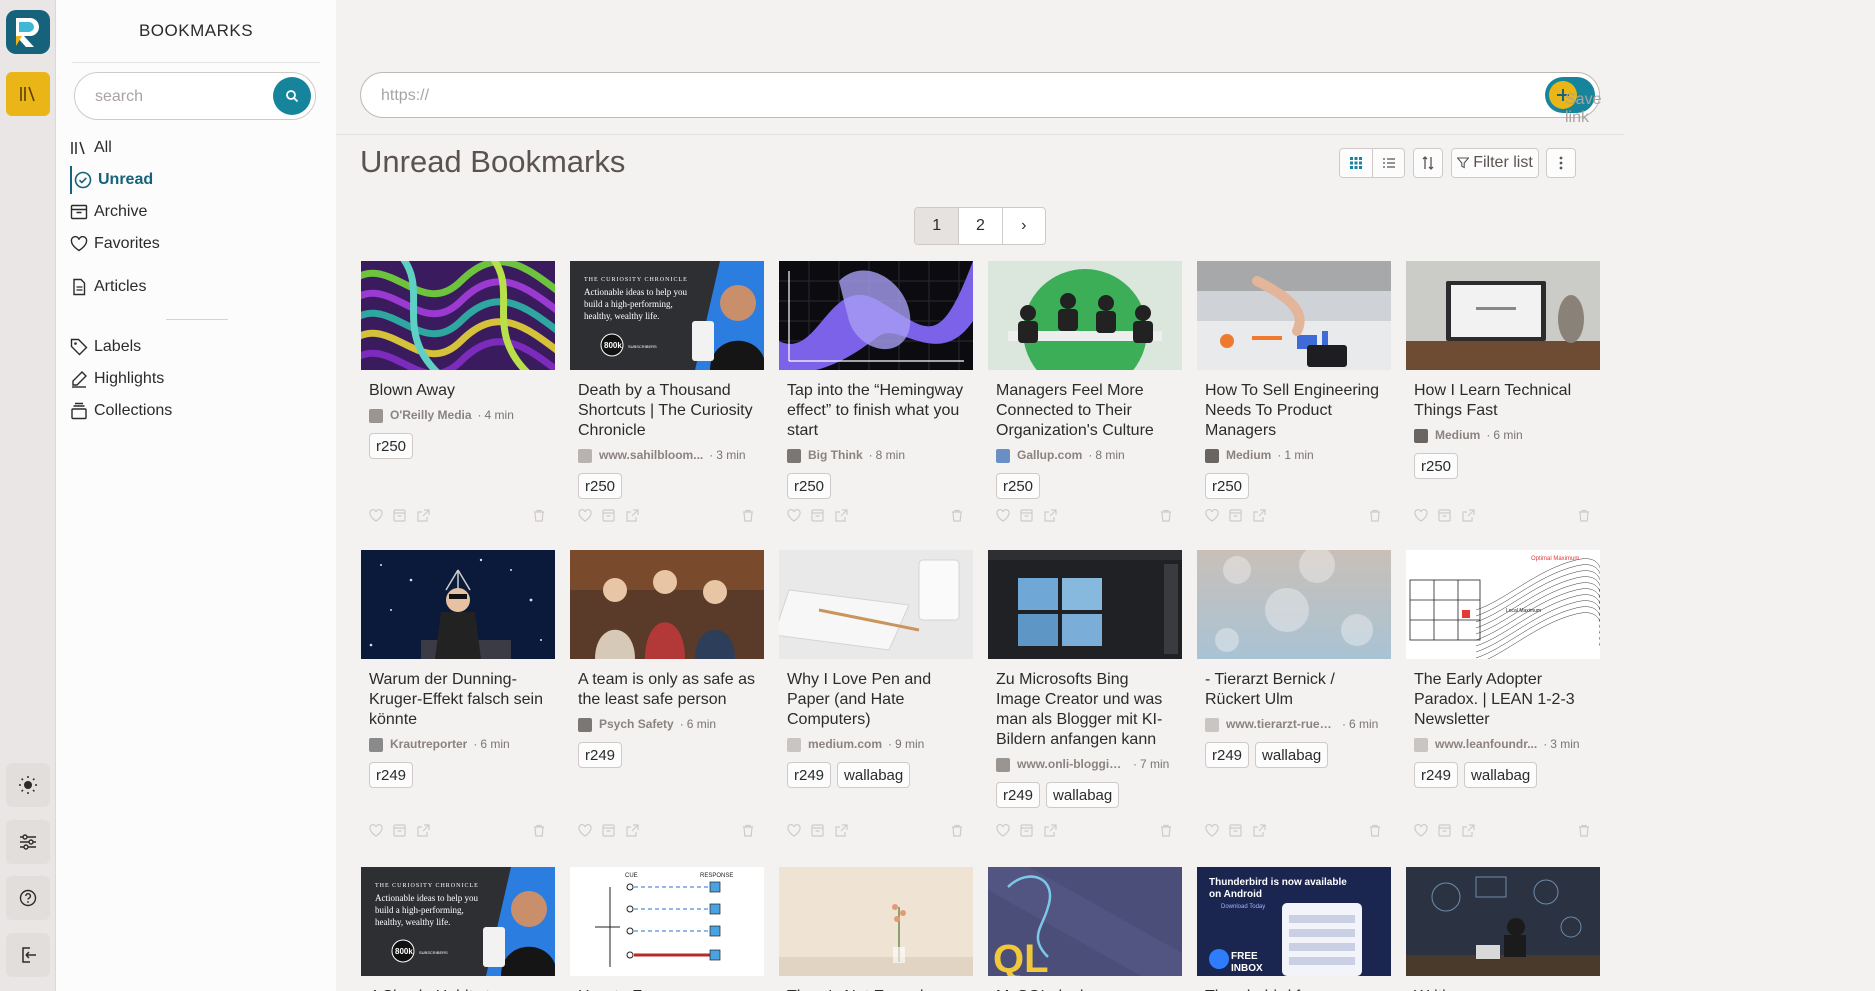  I want to click on list-view-icon, so click(1388, 163).